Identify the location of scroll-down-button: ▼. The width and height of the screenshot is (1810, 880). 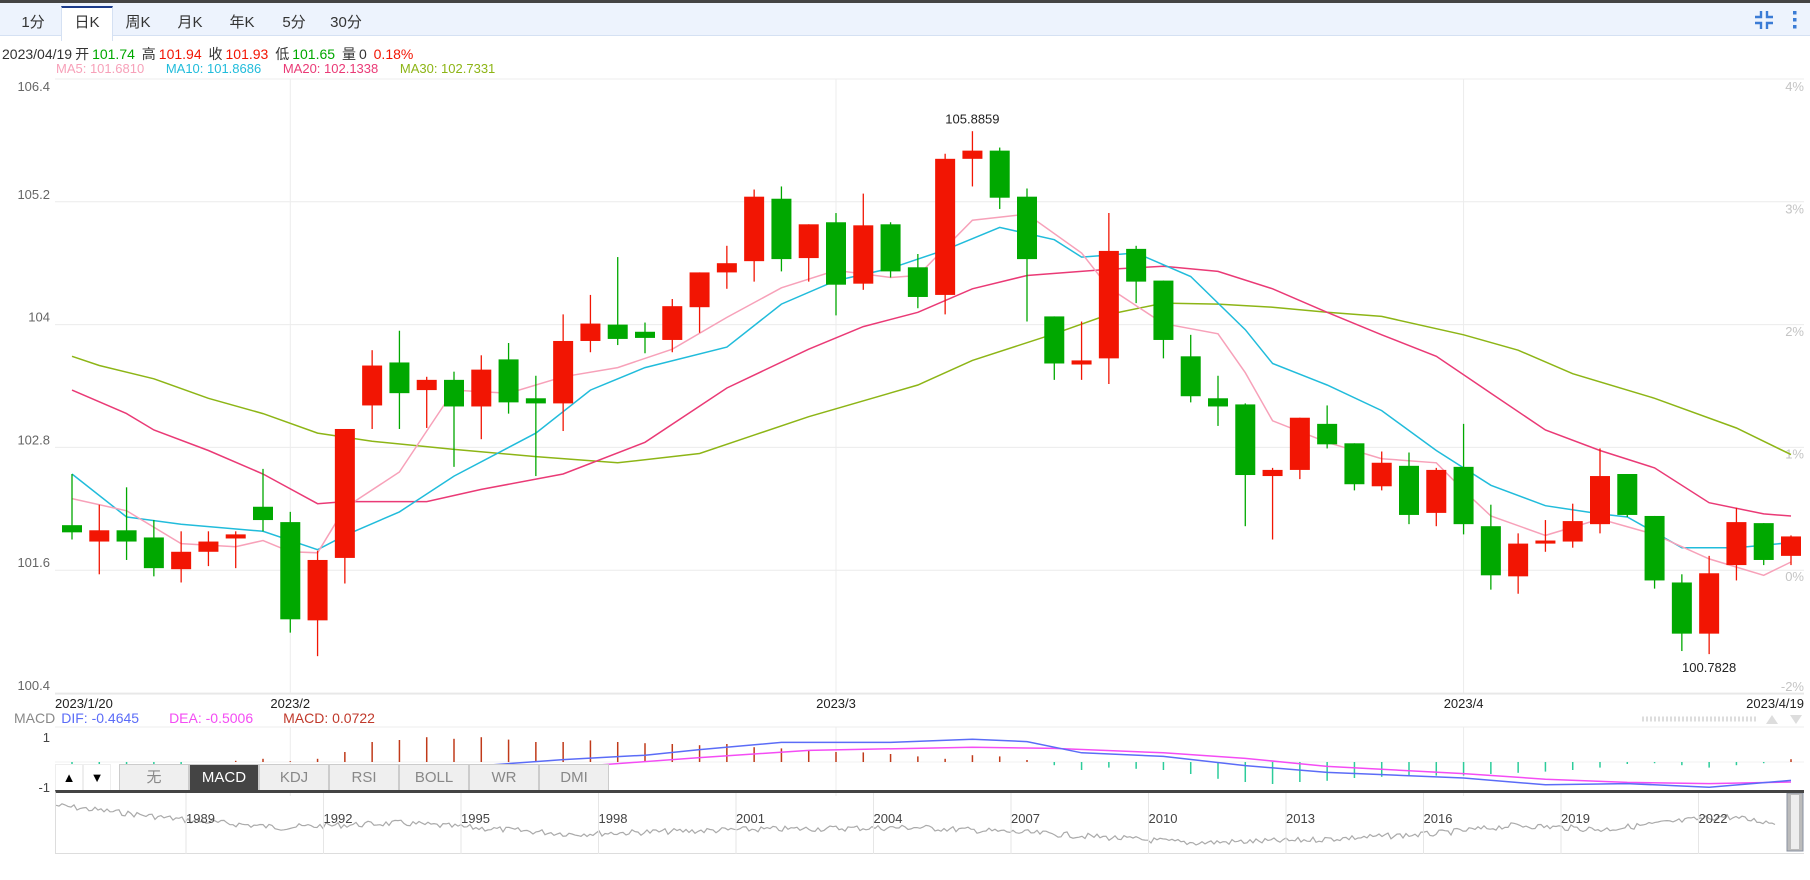
(97, 778).